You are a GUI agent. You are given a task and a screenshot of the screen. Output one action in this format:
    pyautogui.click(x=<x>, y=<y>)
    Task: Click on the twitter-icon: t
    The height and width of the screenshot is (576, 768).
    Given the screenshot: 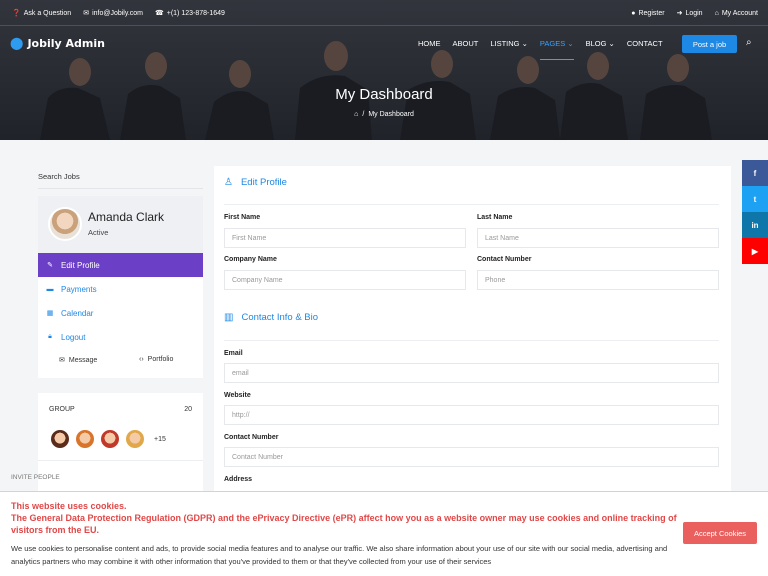 What is the action you would take?
    pyautogui.click(x=755, y=199)
    